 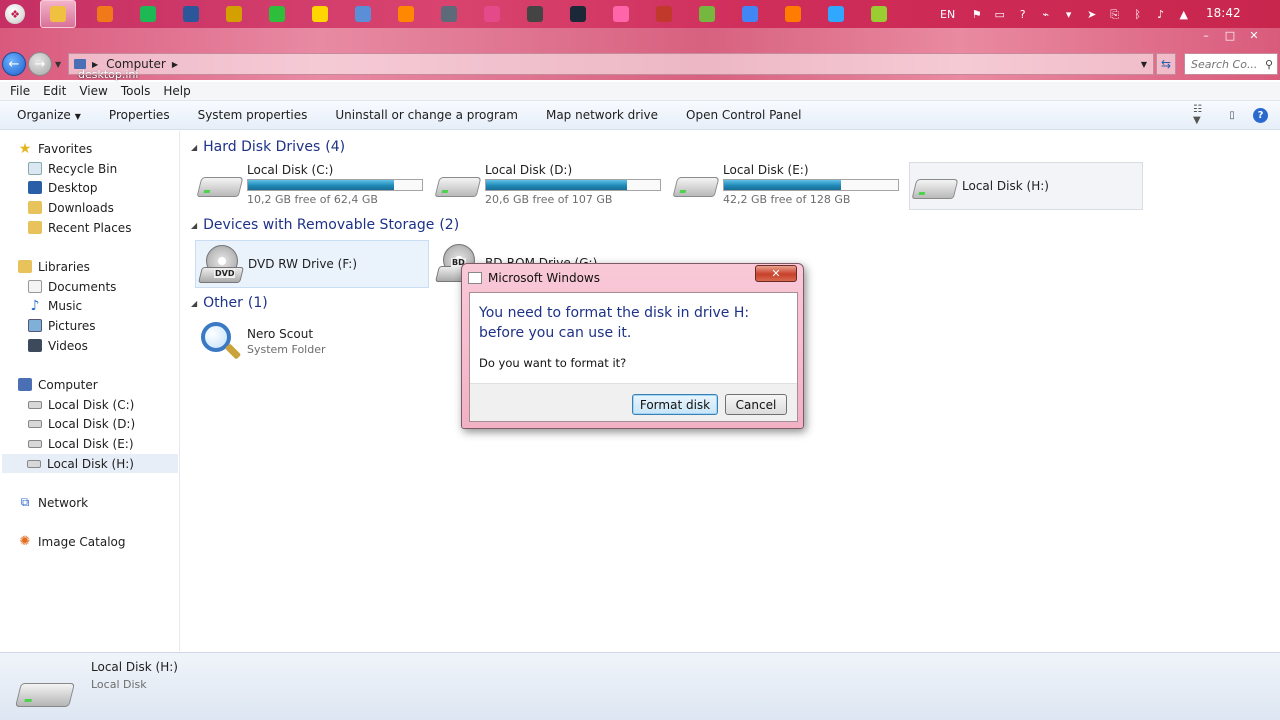 What do you see at coordinates (72, 286) in the screenshot?
I see `nav-documents: Documents` at bounding box center [72, 286].